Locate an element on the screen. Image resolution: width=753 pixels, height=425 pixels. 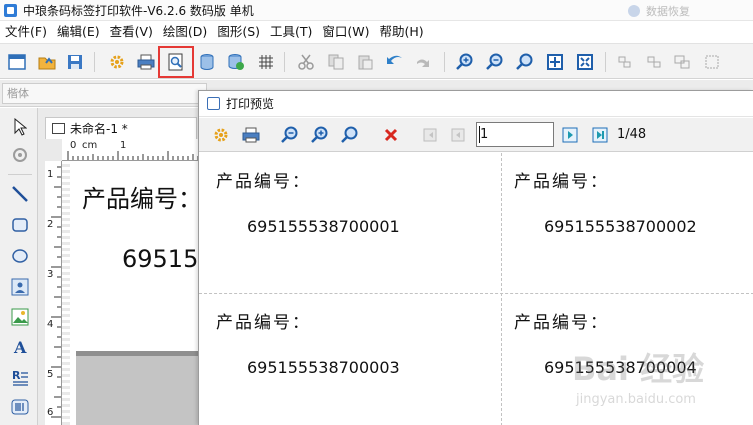
horizontal-ruler: 0 cm 1 is located at coordinates (132, 150).